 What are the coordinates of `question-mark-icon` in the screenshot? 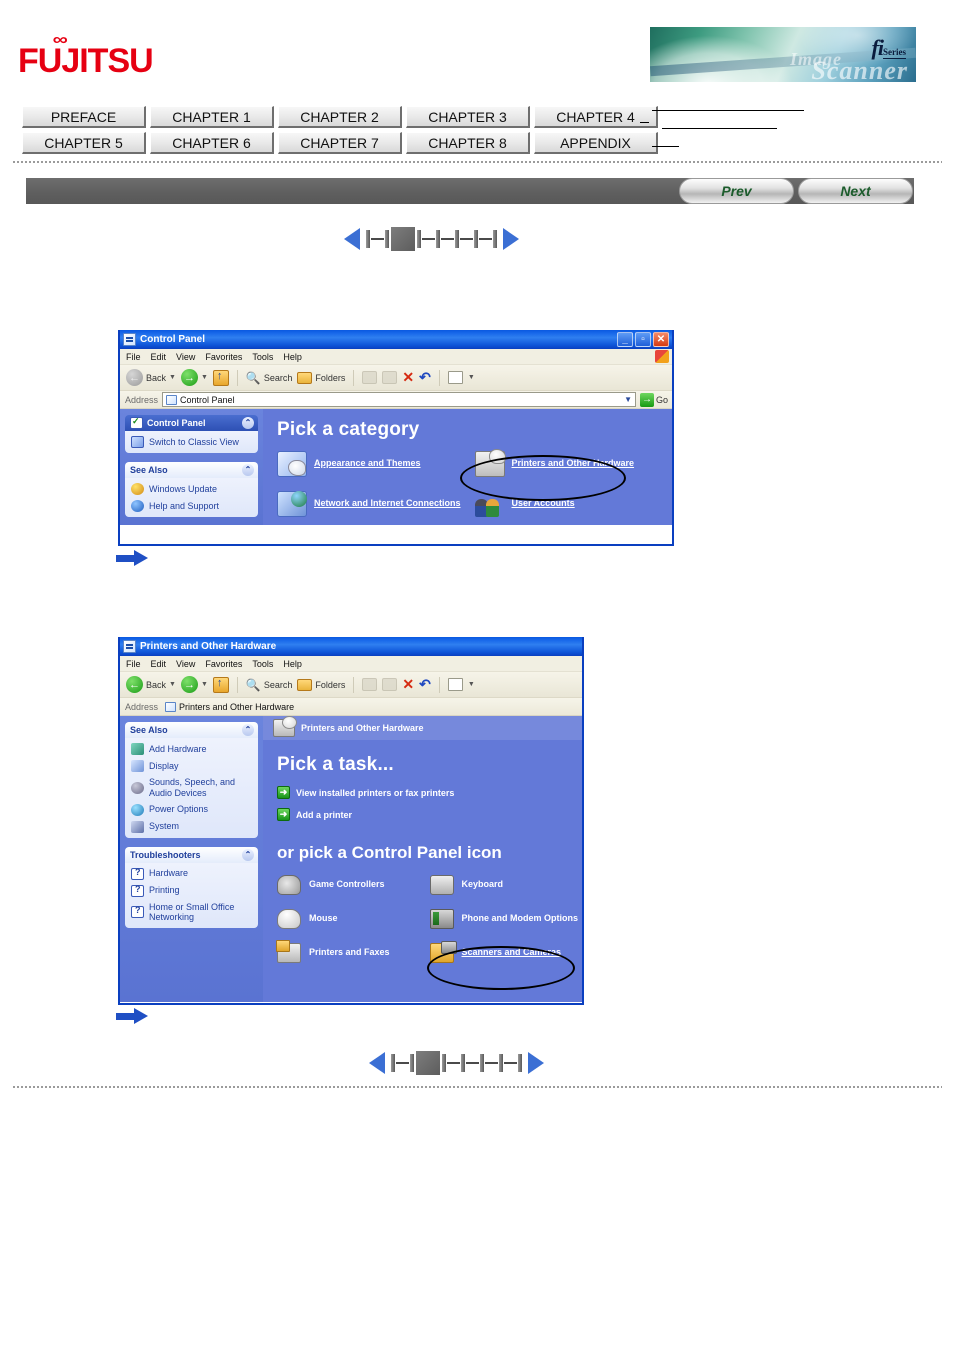 It's located at (137, 873).